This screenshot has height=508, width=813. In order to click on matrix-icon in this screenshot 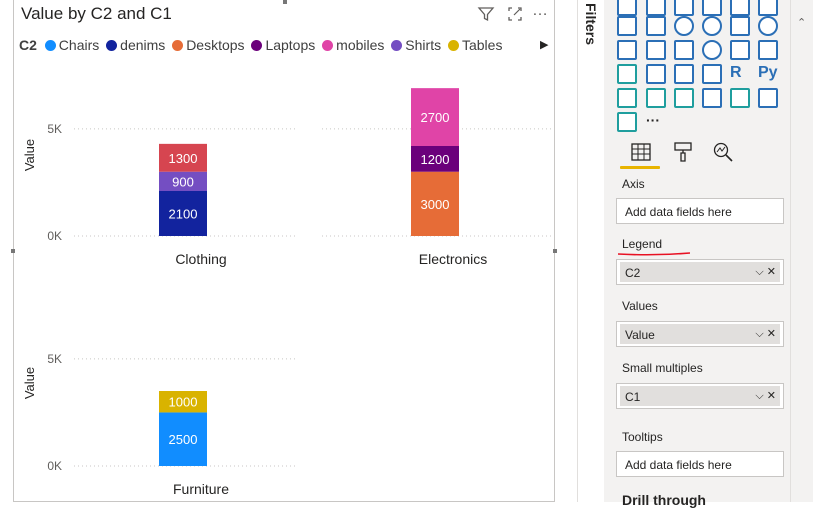, I will do `click(712, 74)`.